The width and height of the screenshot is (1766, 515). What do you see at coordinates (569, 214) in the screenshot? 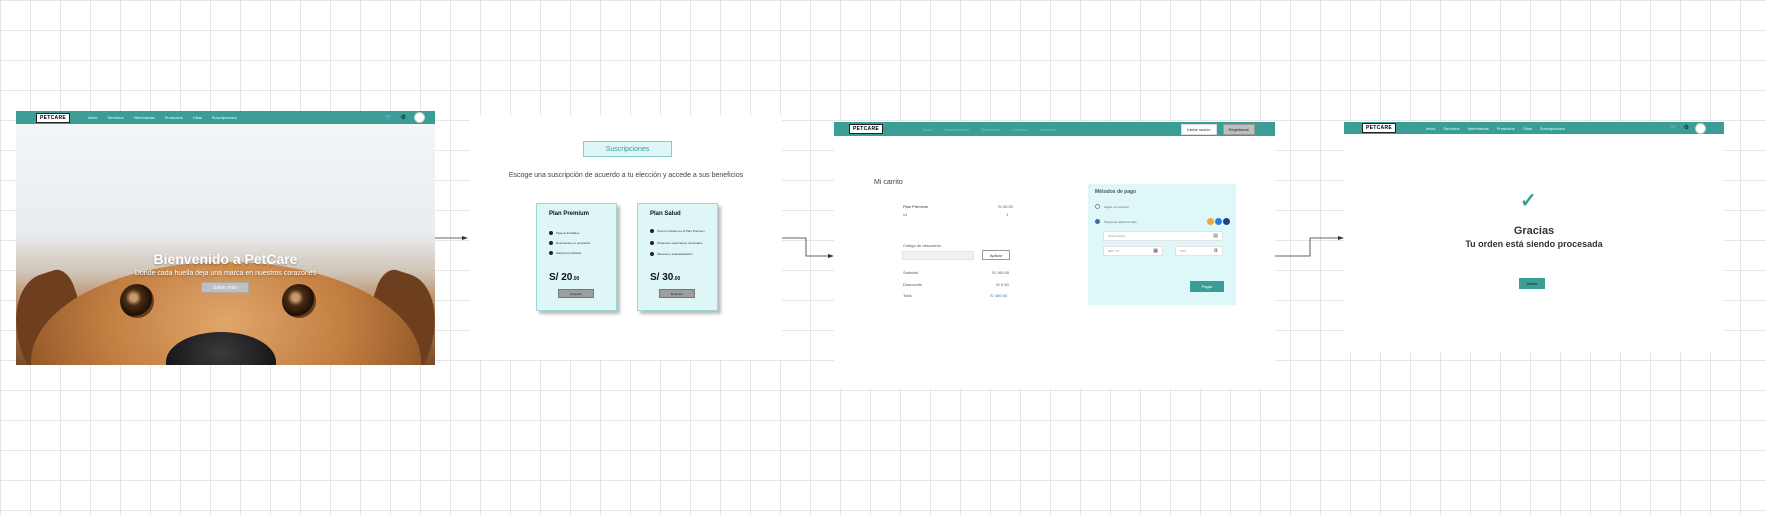
I see `plan-name: Plan Premium` at bounding box center [569, 214].